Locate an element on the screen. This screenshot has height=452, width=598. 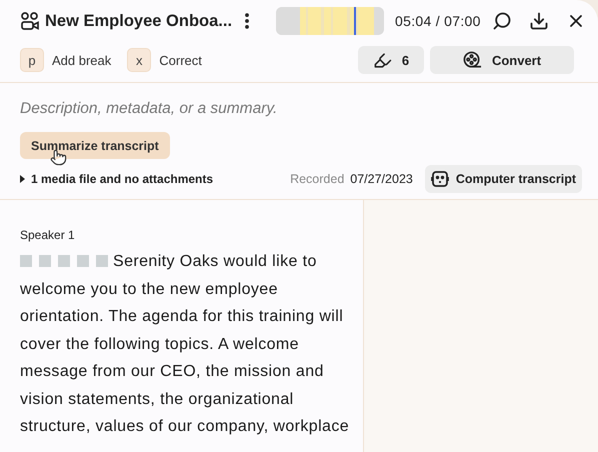
media-toggle: 1 media file and no attachments is located at coordinates (117, 179).